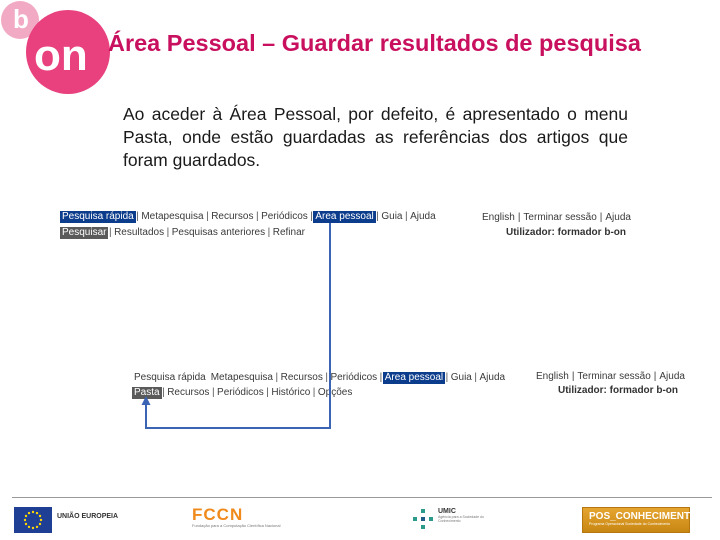 This screenshot has width=720, height=540. Describe the element at coordinates (566, 232) in the screenshot. I see `screen1-user-label: Utilizador: formador b-on` at that location.